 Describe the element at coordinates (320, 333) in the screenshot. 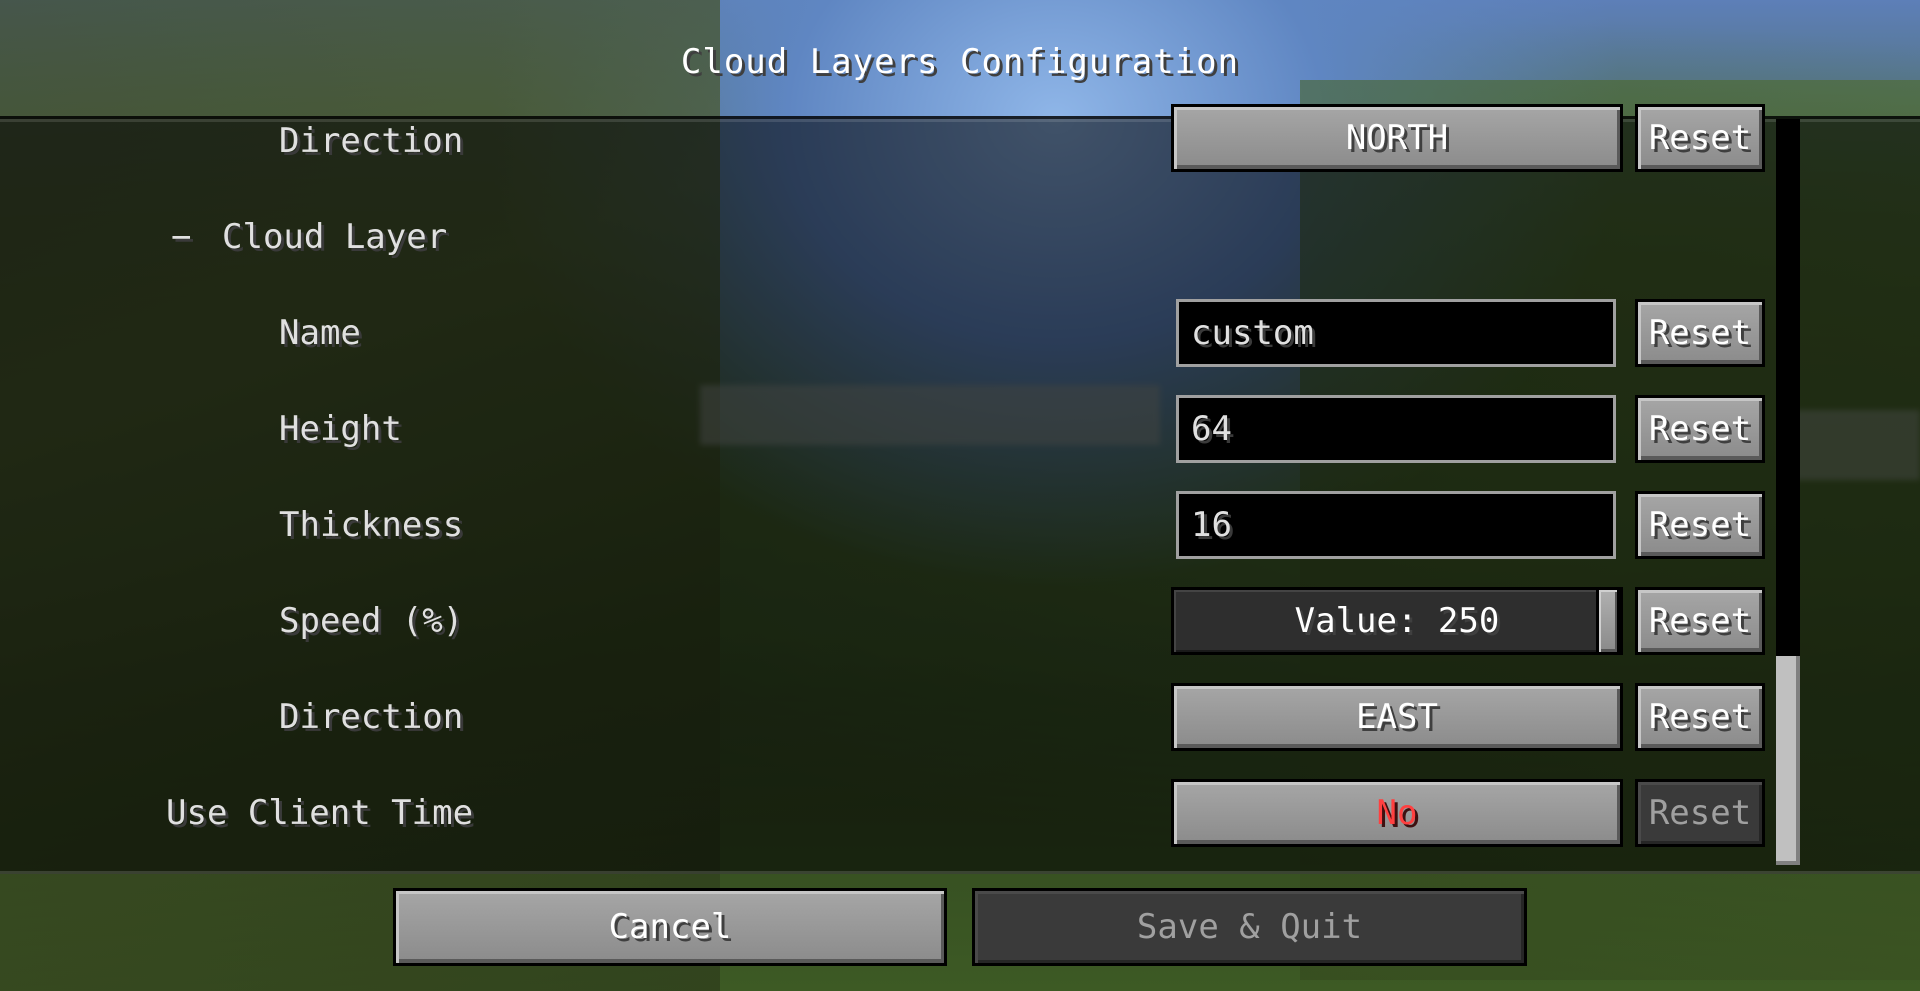

I see `row-label: Name` at that location.